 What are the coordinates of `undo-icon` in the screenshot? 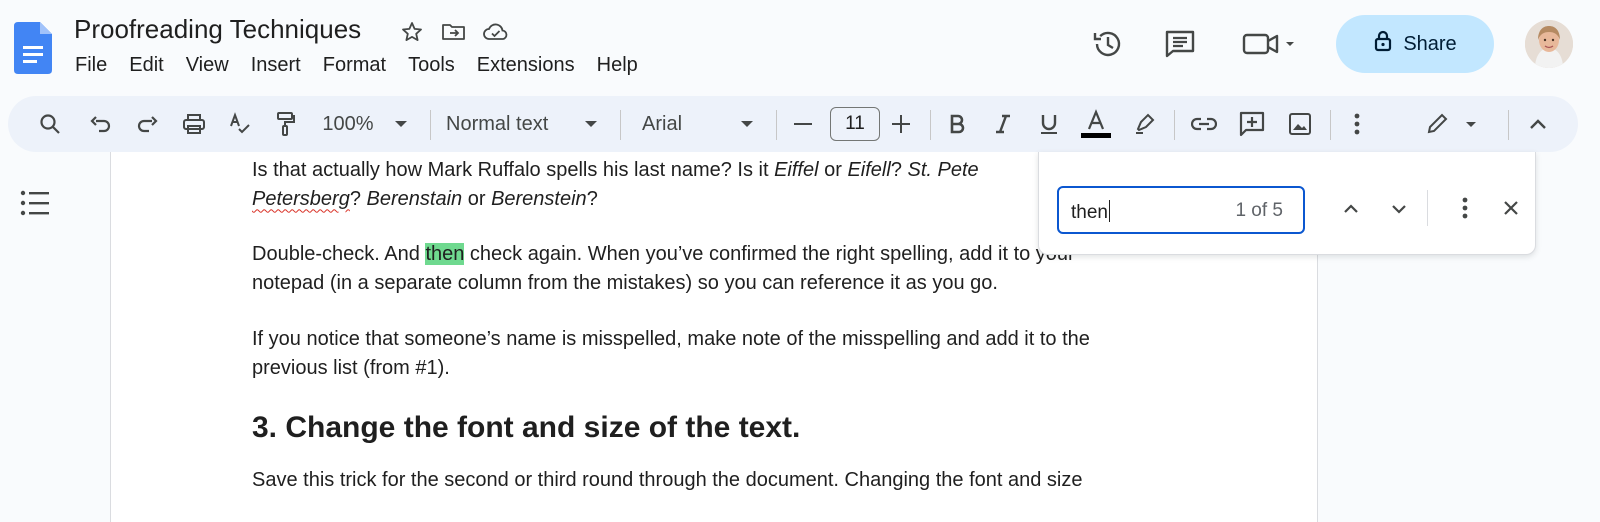 It's located at (100, 124).